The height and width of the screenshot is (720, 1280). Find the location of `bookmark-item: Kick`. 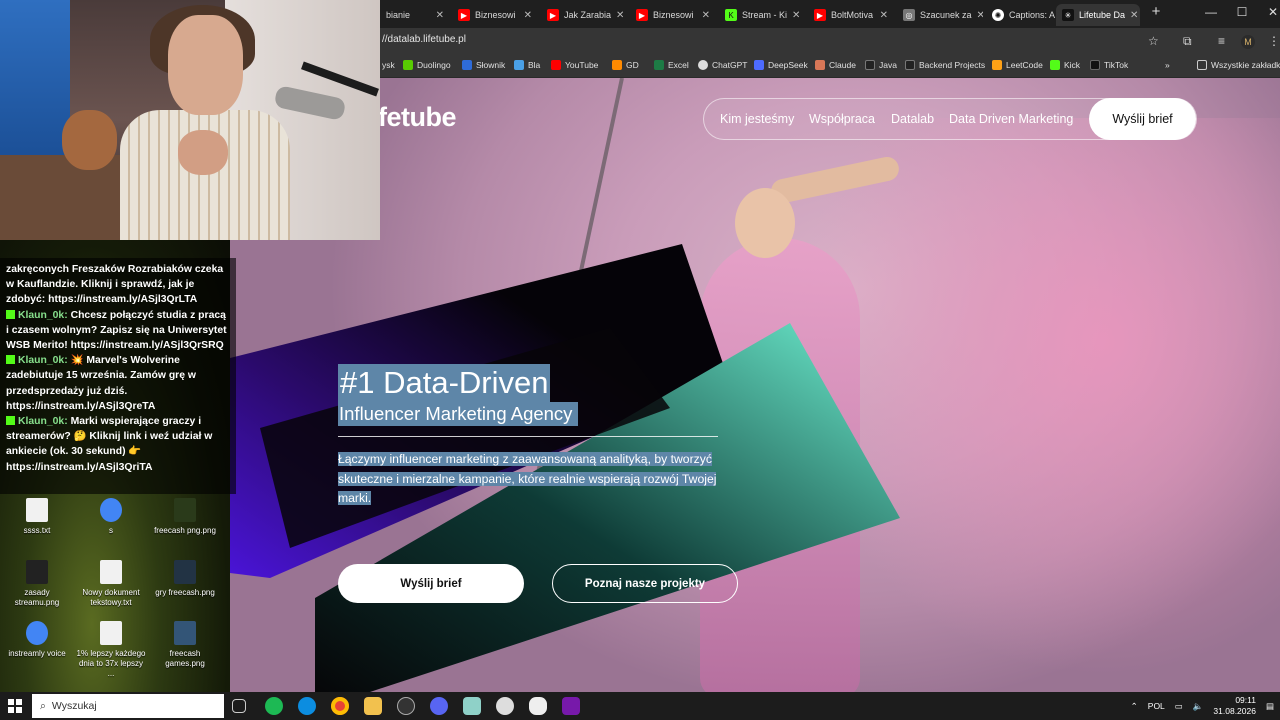

bookmark-item: Kick is located at coordinates (1065, 65).